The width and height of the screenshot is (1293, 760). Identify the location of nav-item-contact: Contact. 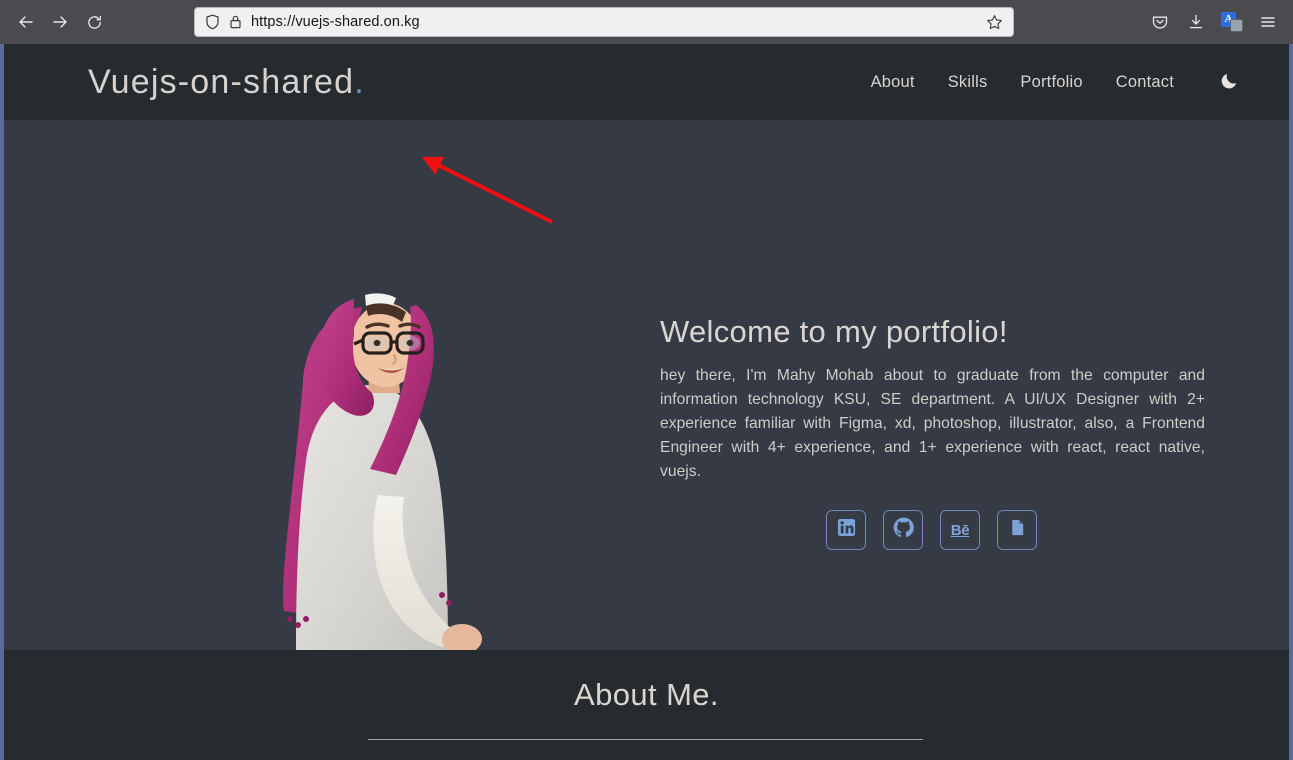
(1145, 82).